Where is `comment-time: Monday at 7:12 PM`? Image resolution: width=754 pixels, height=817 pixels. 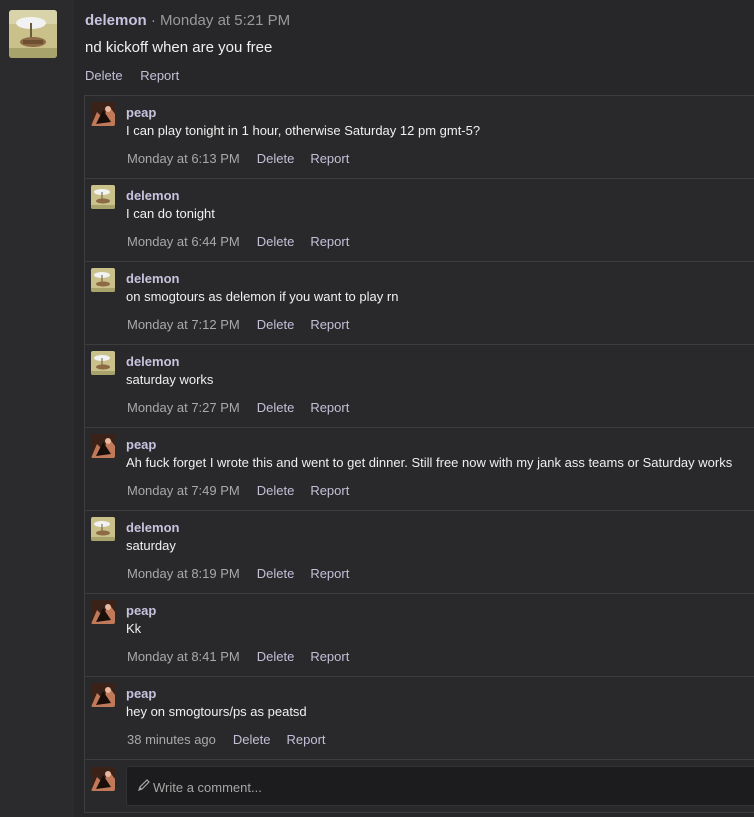 comment-time: Monday at 7:12 PM is located at coordinates (183, 324).